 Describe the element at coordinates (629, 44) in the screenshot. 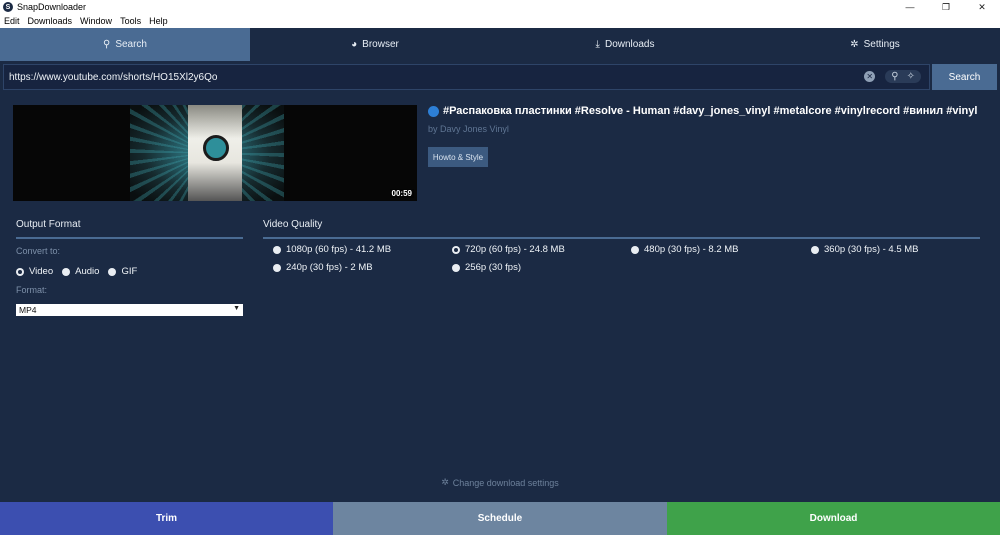

I see `tab-label: Downloads` at that location.